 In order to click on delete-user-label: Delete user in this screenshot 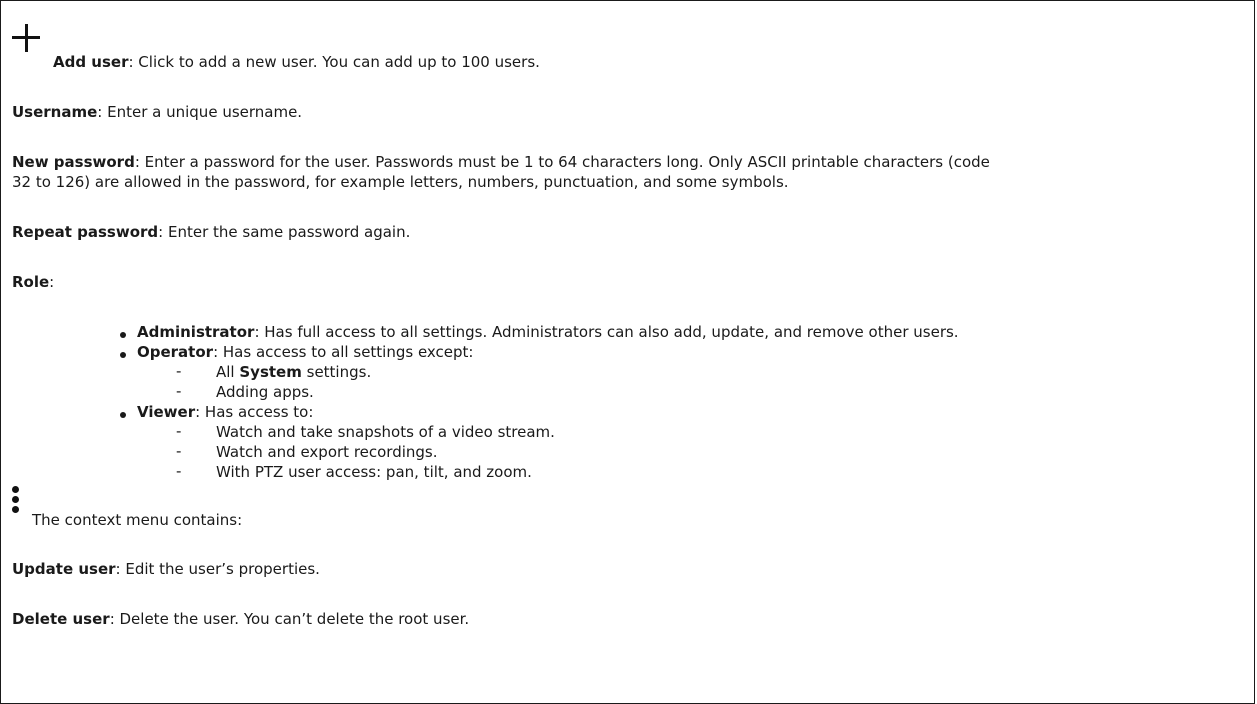, I will do `click(61, 619)`.